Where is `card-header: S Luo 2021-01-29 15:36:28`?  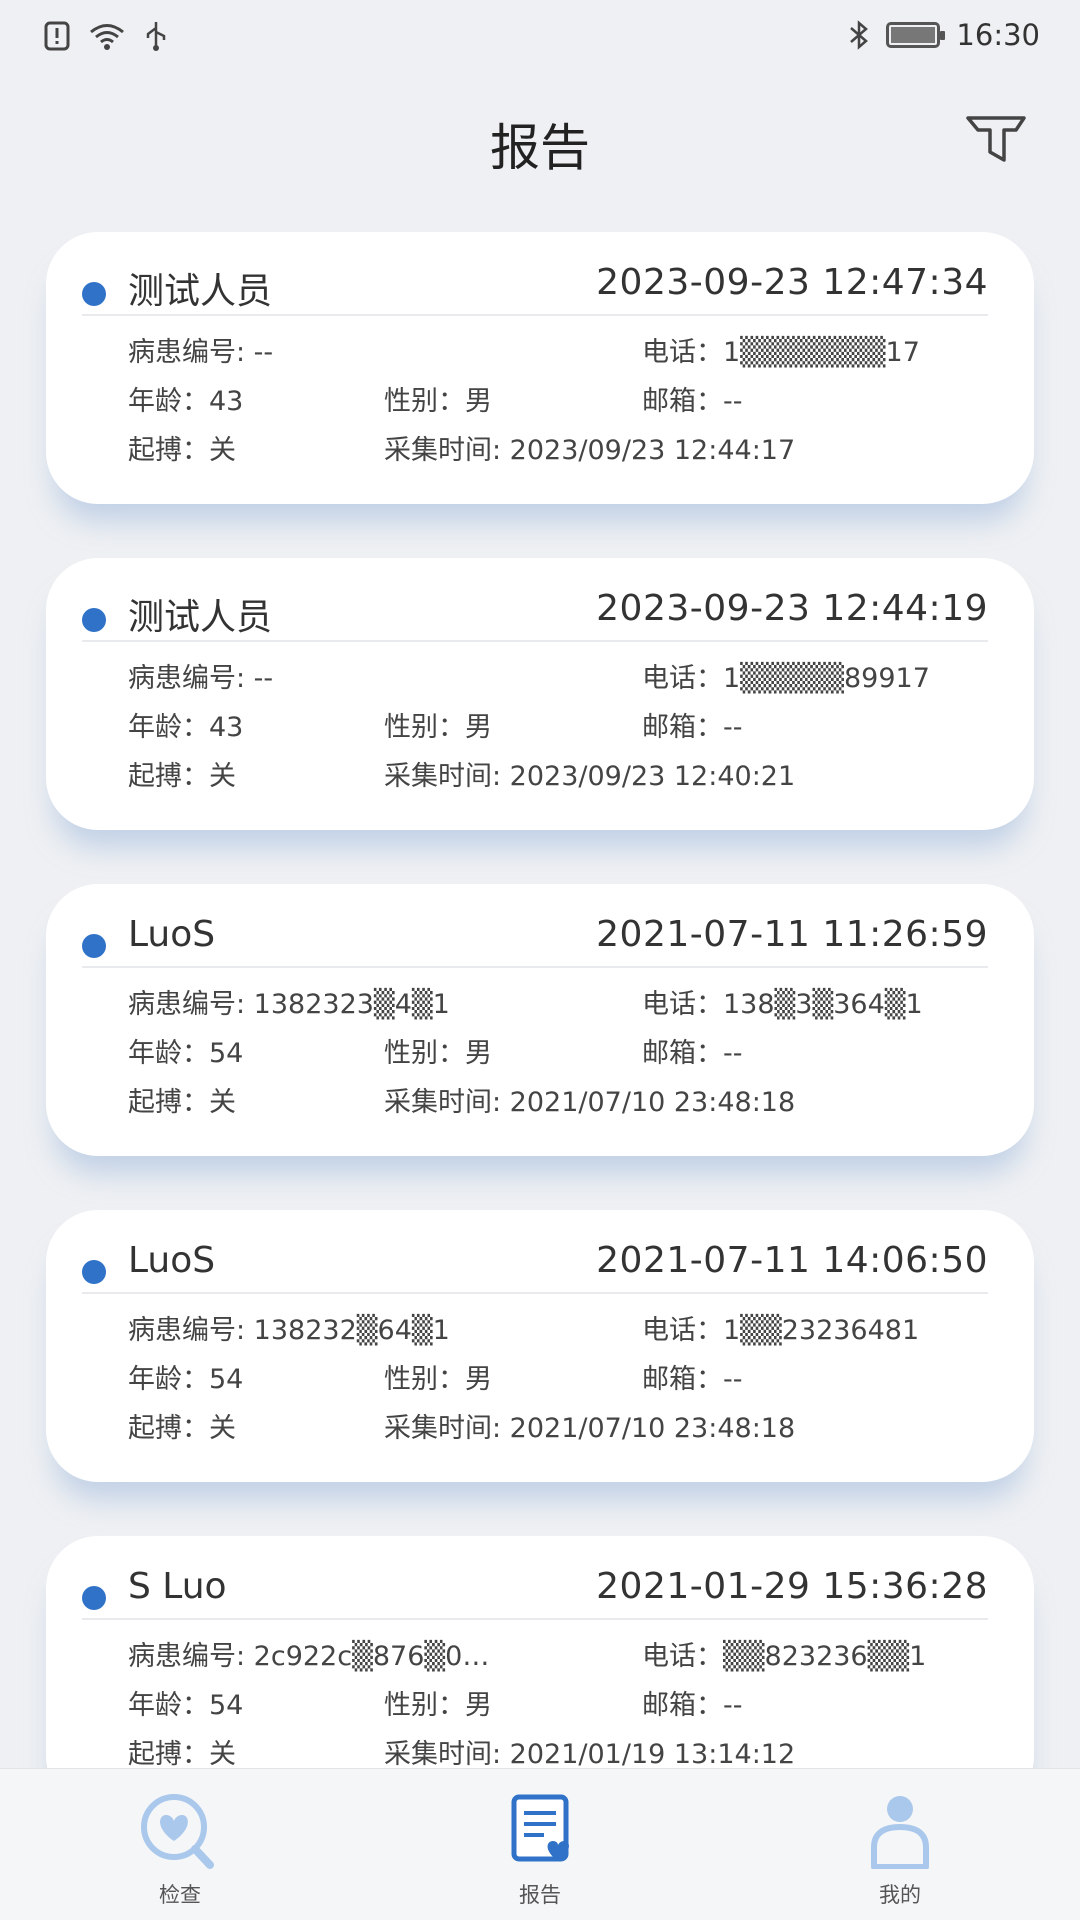 card-header: S Luo 2021-01-29 15:36:28 is located at coordinates (535, 1592).